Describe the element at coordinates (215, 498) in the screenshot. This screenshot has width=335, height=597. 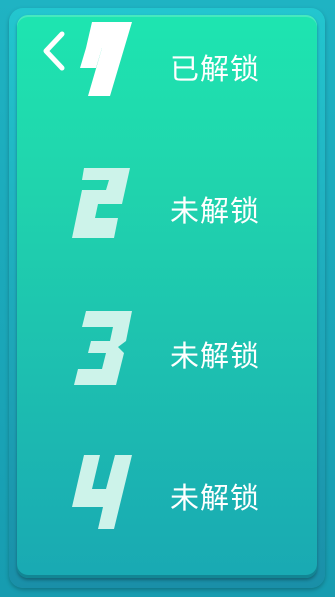
I see `level-4-status: 未解锁` at that location.